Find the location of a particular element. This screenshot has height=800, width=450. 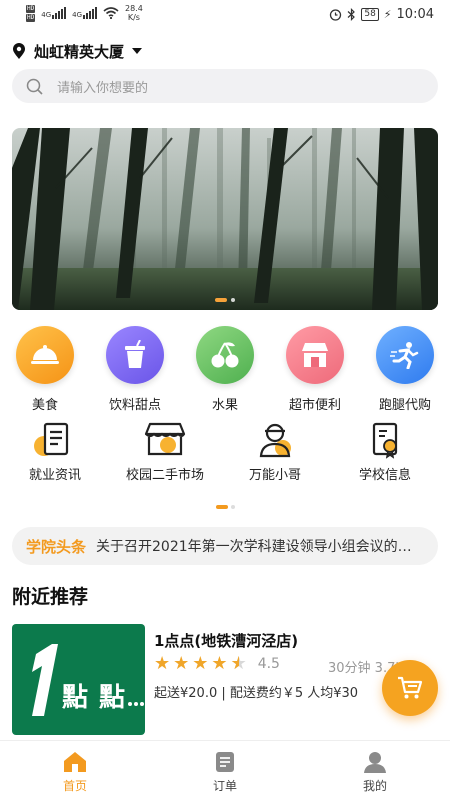

tab-home: 首页 is located at coordinates (75, 770).